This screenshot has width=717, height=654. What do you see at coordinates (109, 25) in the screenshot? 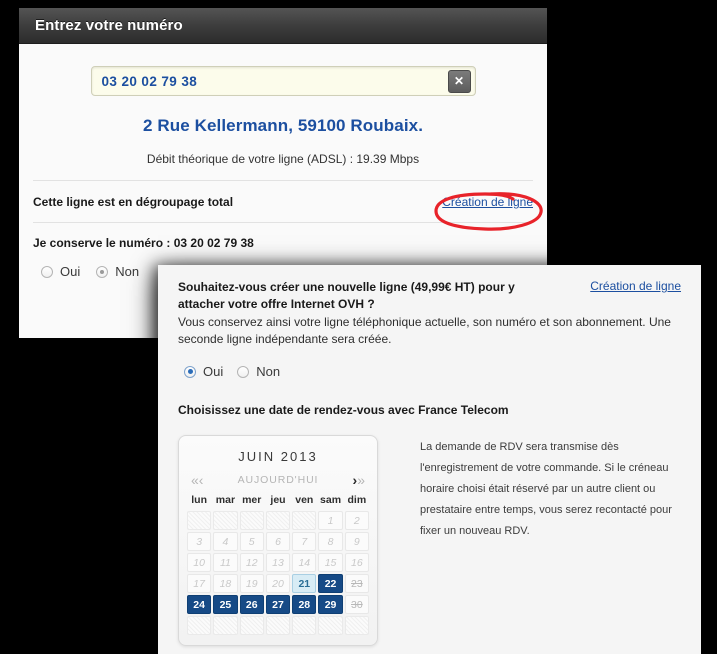
I see `page-title: Entrez votre numéro` at bounding box center [109, 25].